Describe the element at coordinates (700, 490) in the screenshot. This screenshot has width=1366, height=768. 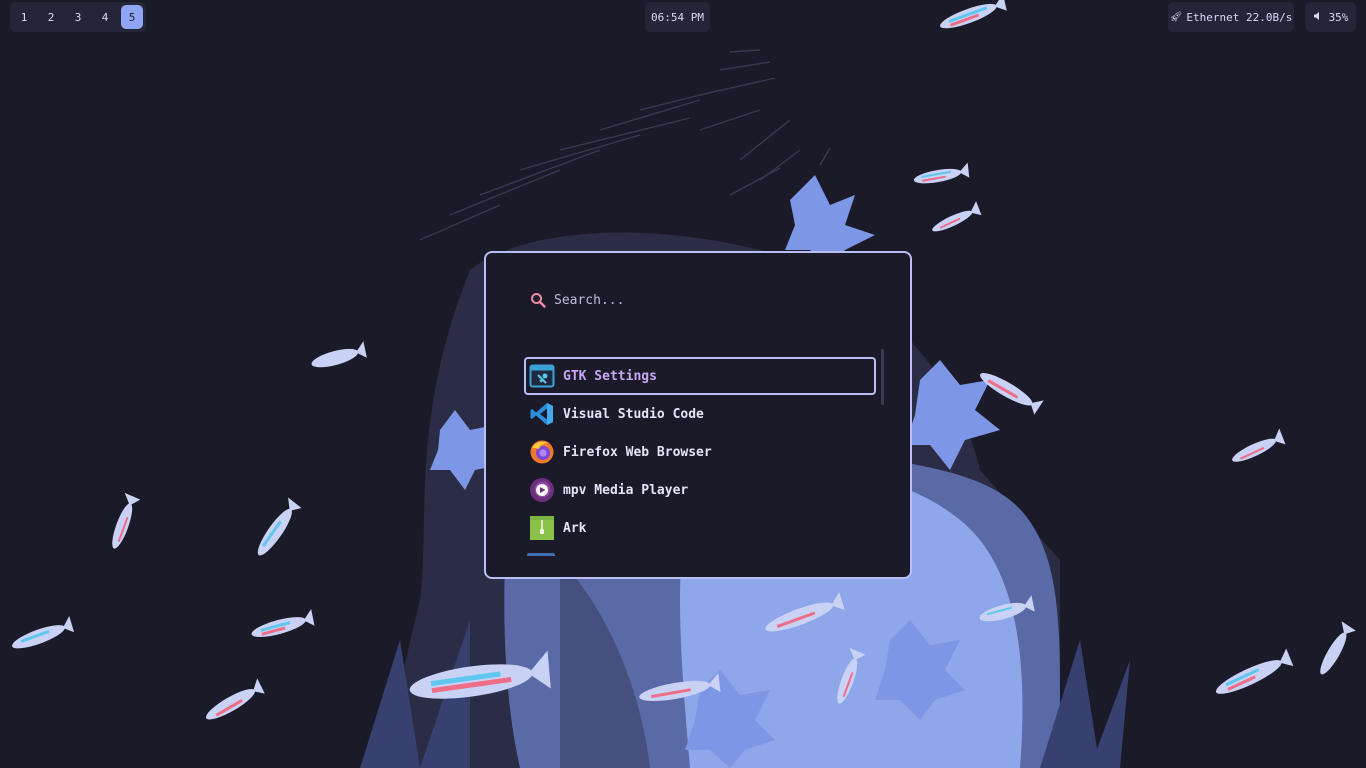
I see `result-mpv: mpv Media Player` at that location.